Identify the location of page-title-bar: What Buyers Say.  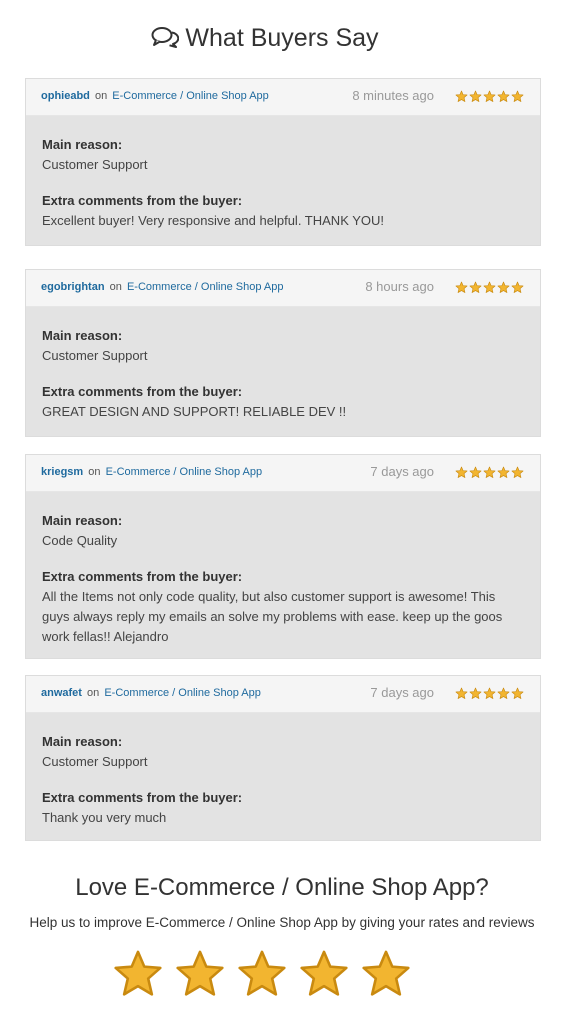
(265, 39).